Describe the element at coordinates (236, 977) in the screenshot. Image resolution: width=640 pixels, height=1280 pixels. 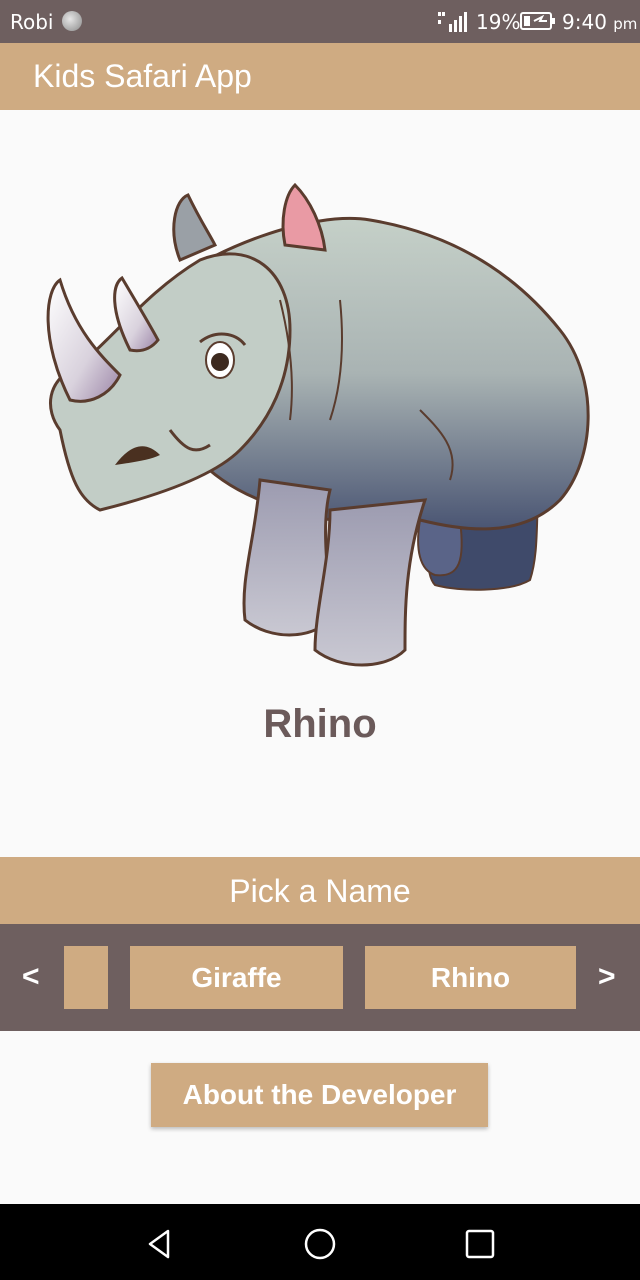
I see `name-choice-button: Giraffe` at that location.